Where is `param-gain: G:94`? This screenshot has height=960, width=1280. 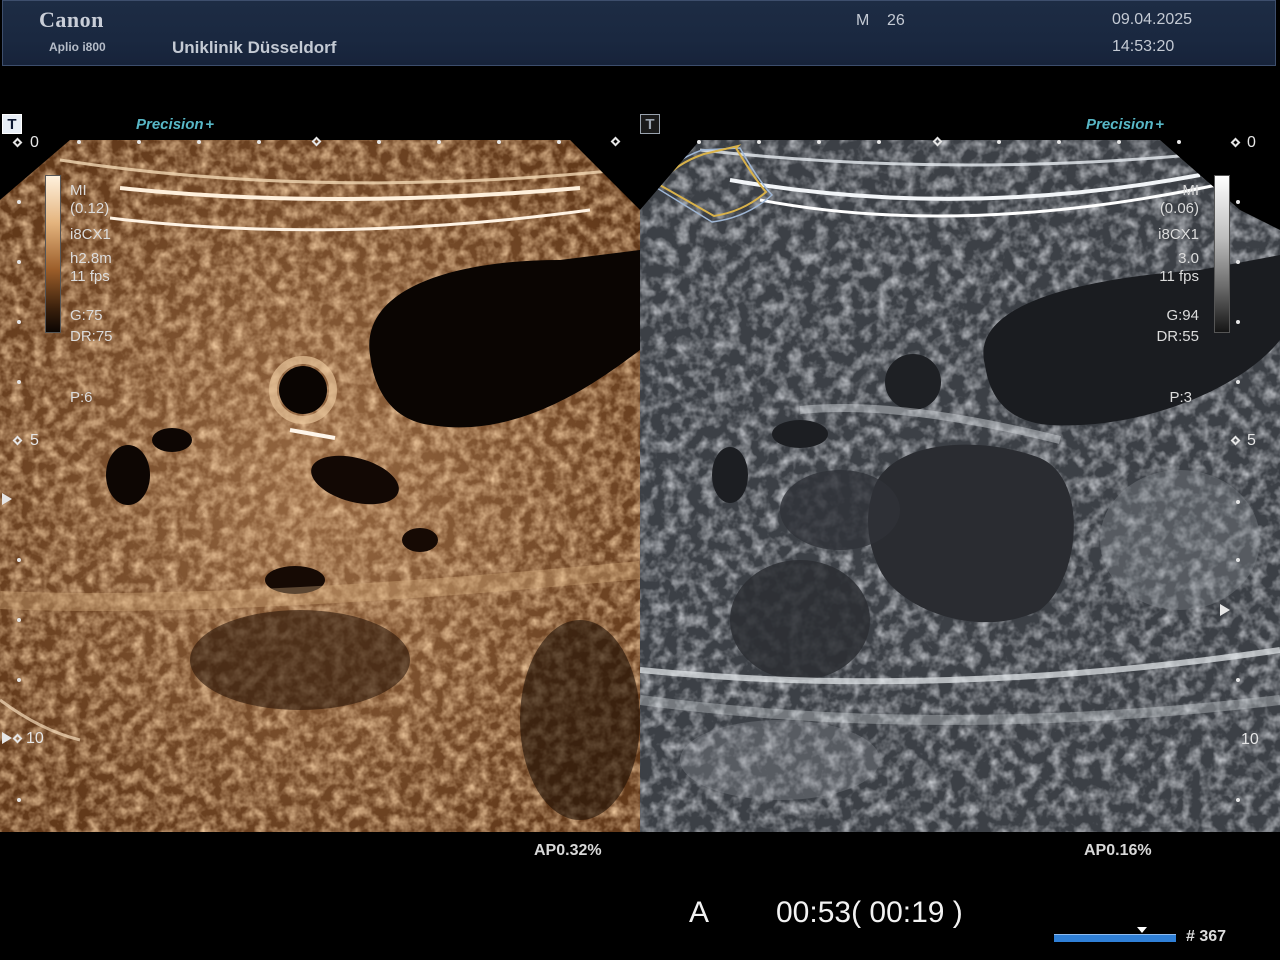 param-gain: G:94 is located at coordinates (1182, 315).